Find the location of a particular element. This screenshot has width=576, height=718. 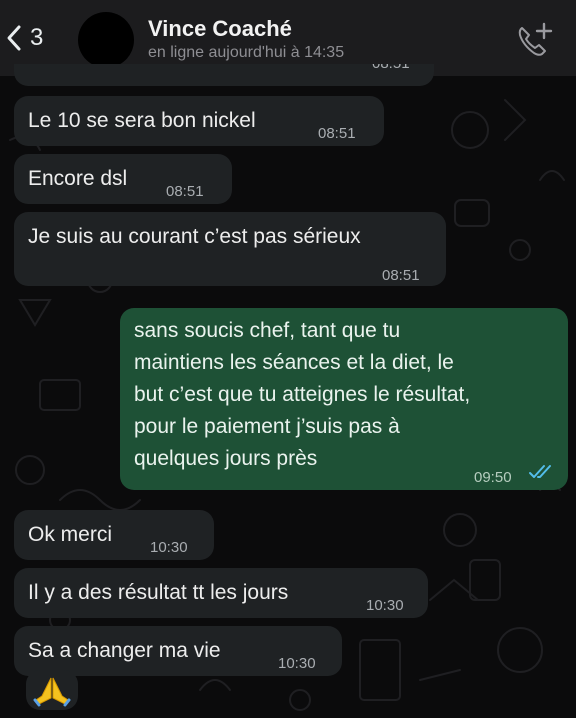

message-text-line: sans soucis chef, tant que tu is located at coordinates (267, 330).